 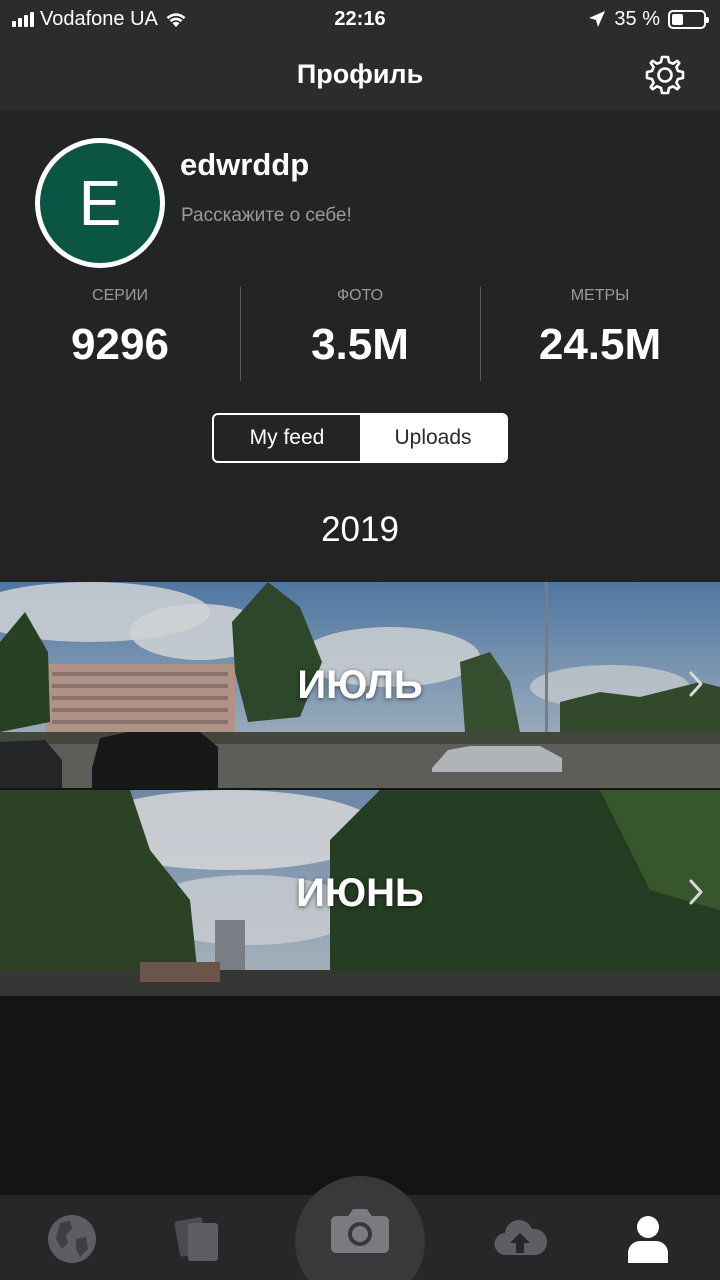 I want to click on settings-gear-icon, so click(x=665, y=75).